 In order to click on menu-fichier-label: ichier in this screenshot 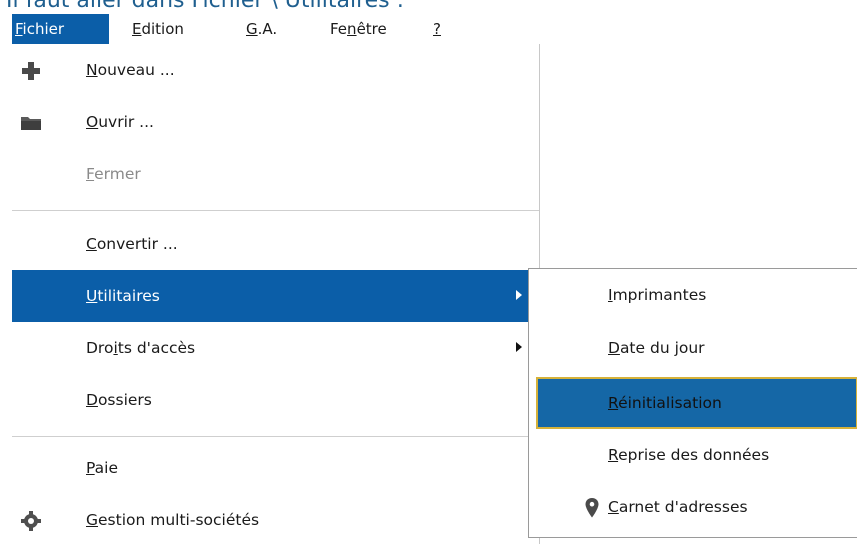, I will do `click(43, 29)`.